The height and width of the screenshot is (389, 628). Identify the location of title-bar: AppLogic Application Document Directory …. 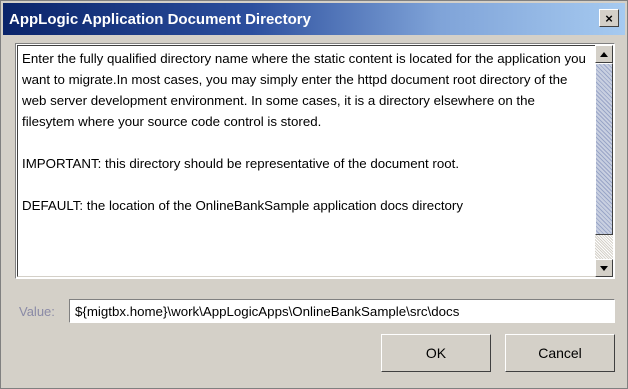
(314, 19).